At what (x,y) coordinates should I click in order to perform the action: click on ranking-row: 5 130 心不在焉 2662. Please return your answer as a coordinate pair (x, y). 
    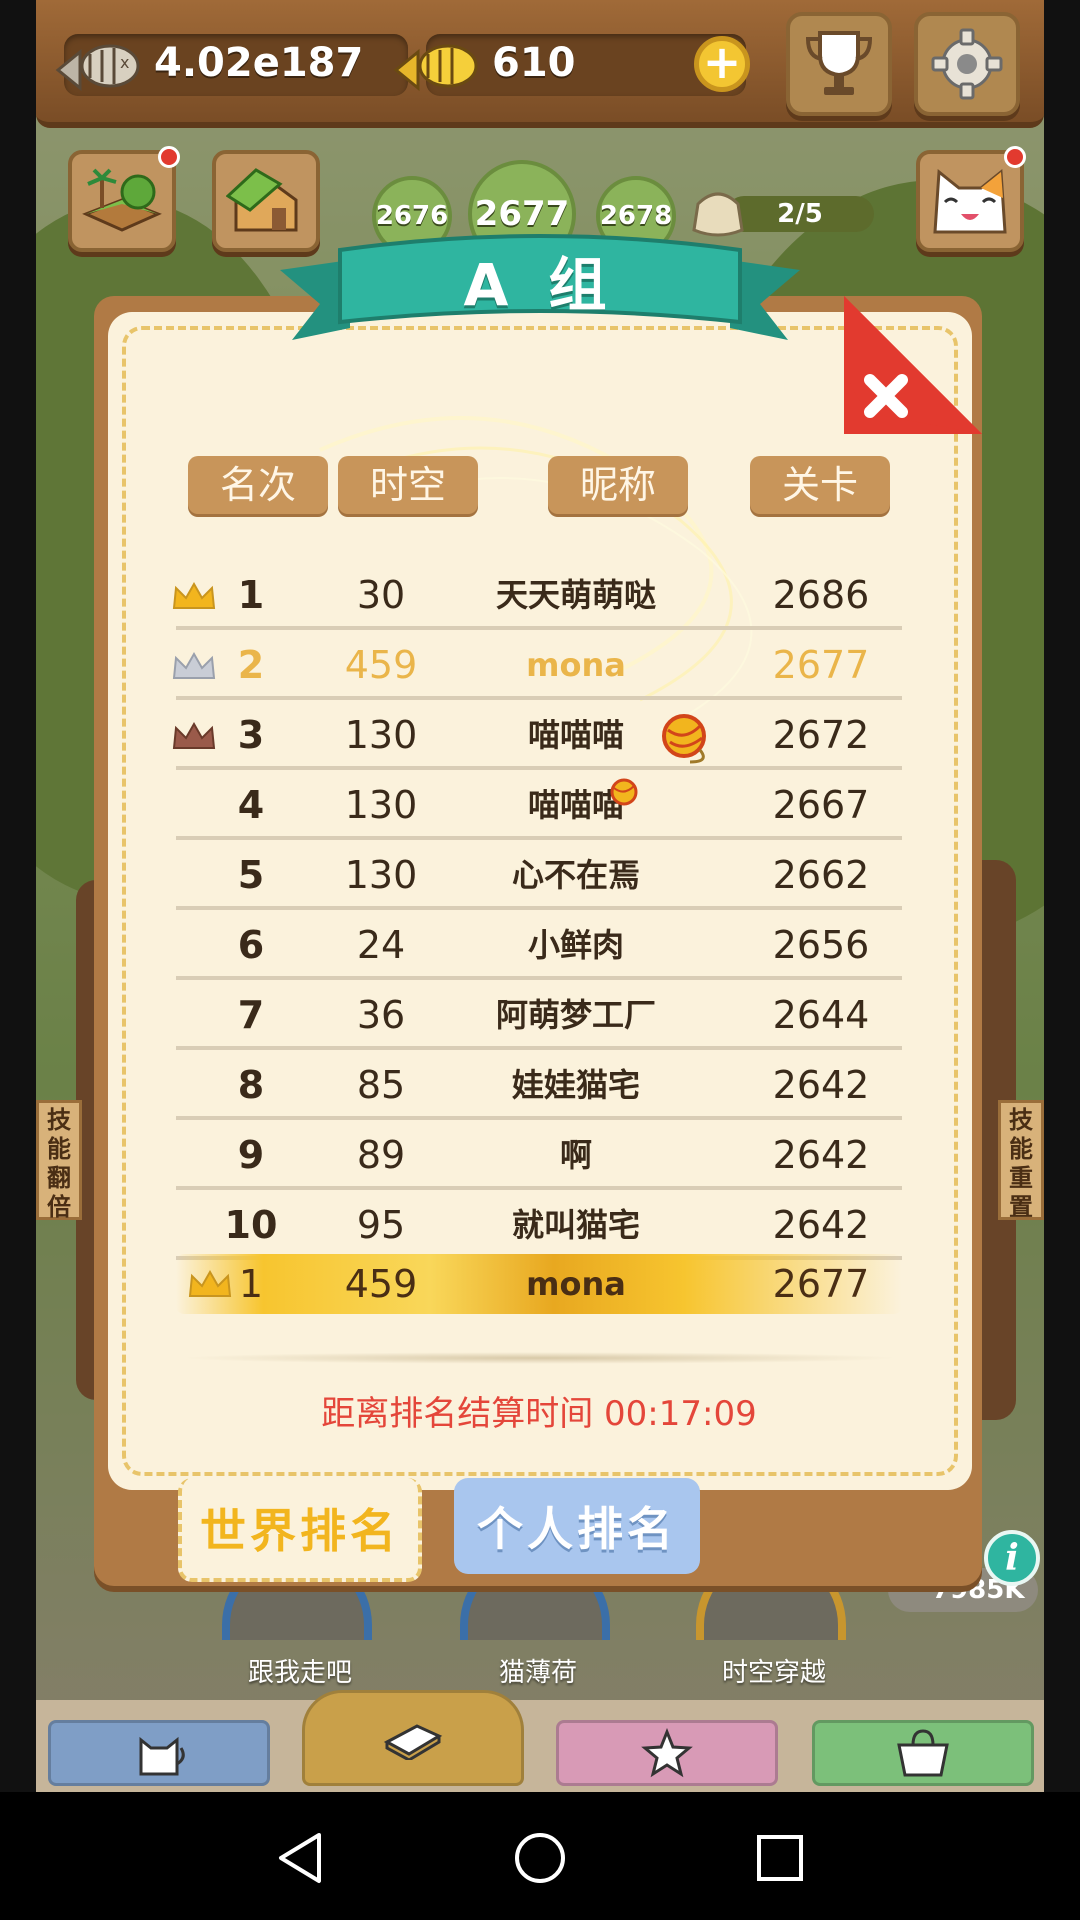
    Looking at the image, I should click on (539, 875).